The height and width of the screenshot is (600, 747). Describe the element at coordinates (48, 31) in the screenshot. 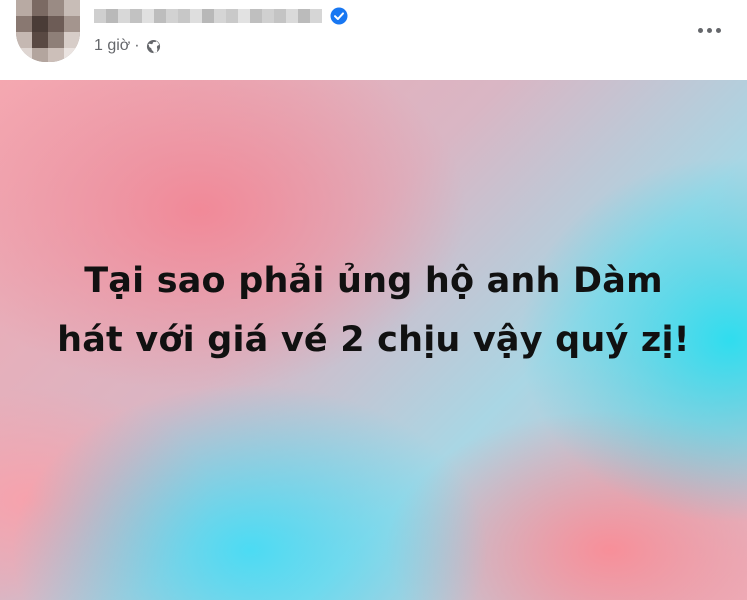

I see `avatar` at that location.